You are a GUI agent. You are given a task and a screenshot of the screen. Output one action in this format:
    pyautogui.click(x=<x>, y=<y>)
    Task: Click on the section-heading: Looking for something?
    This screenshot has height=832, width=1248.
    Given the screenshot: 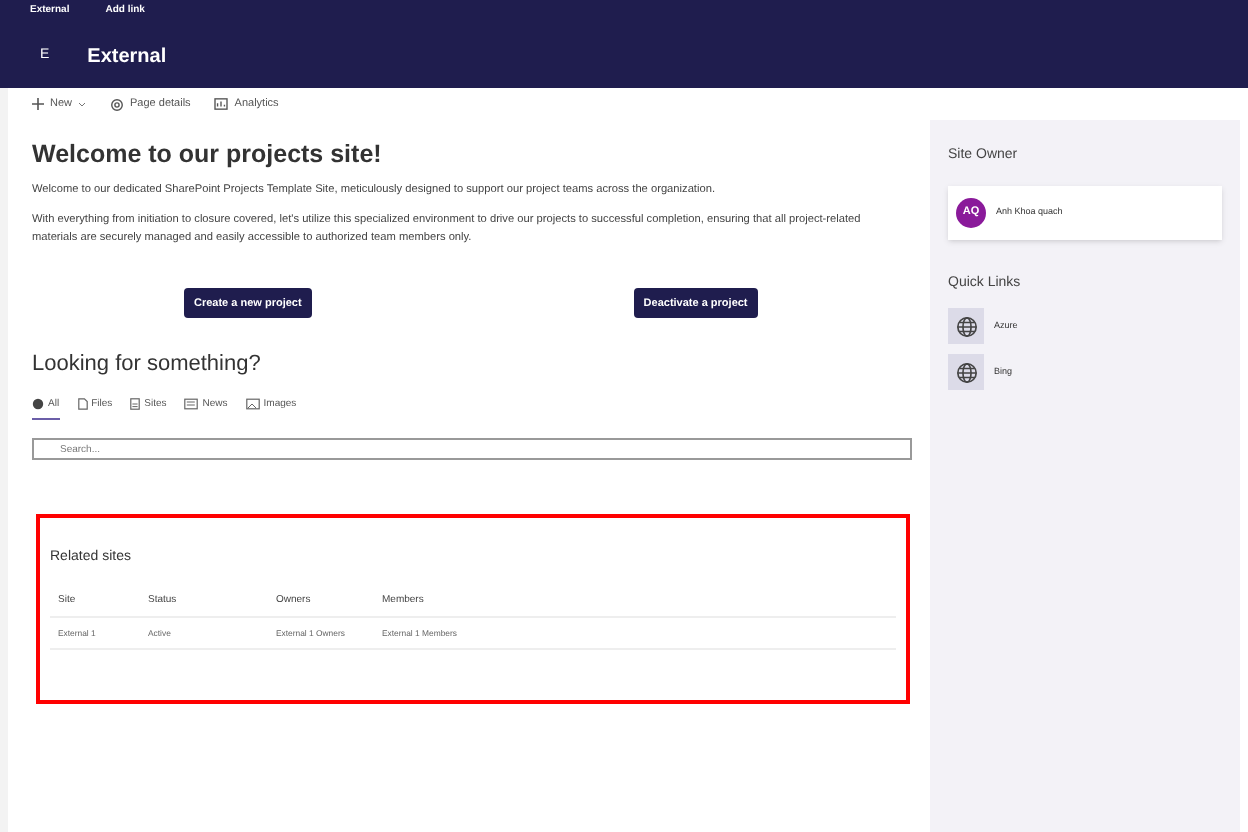 What is the action you would take?
    pyautogui.click(x=147, y=365)
    